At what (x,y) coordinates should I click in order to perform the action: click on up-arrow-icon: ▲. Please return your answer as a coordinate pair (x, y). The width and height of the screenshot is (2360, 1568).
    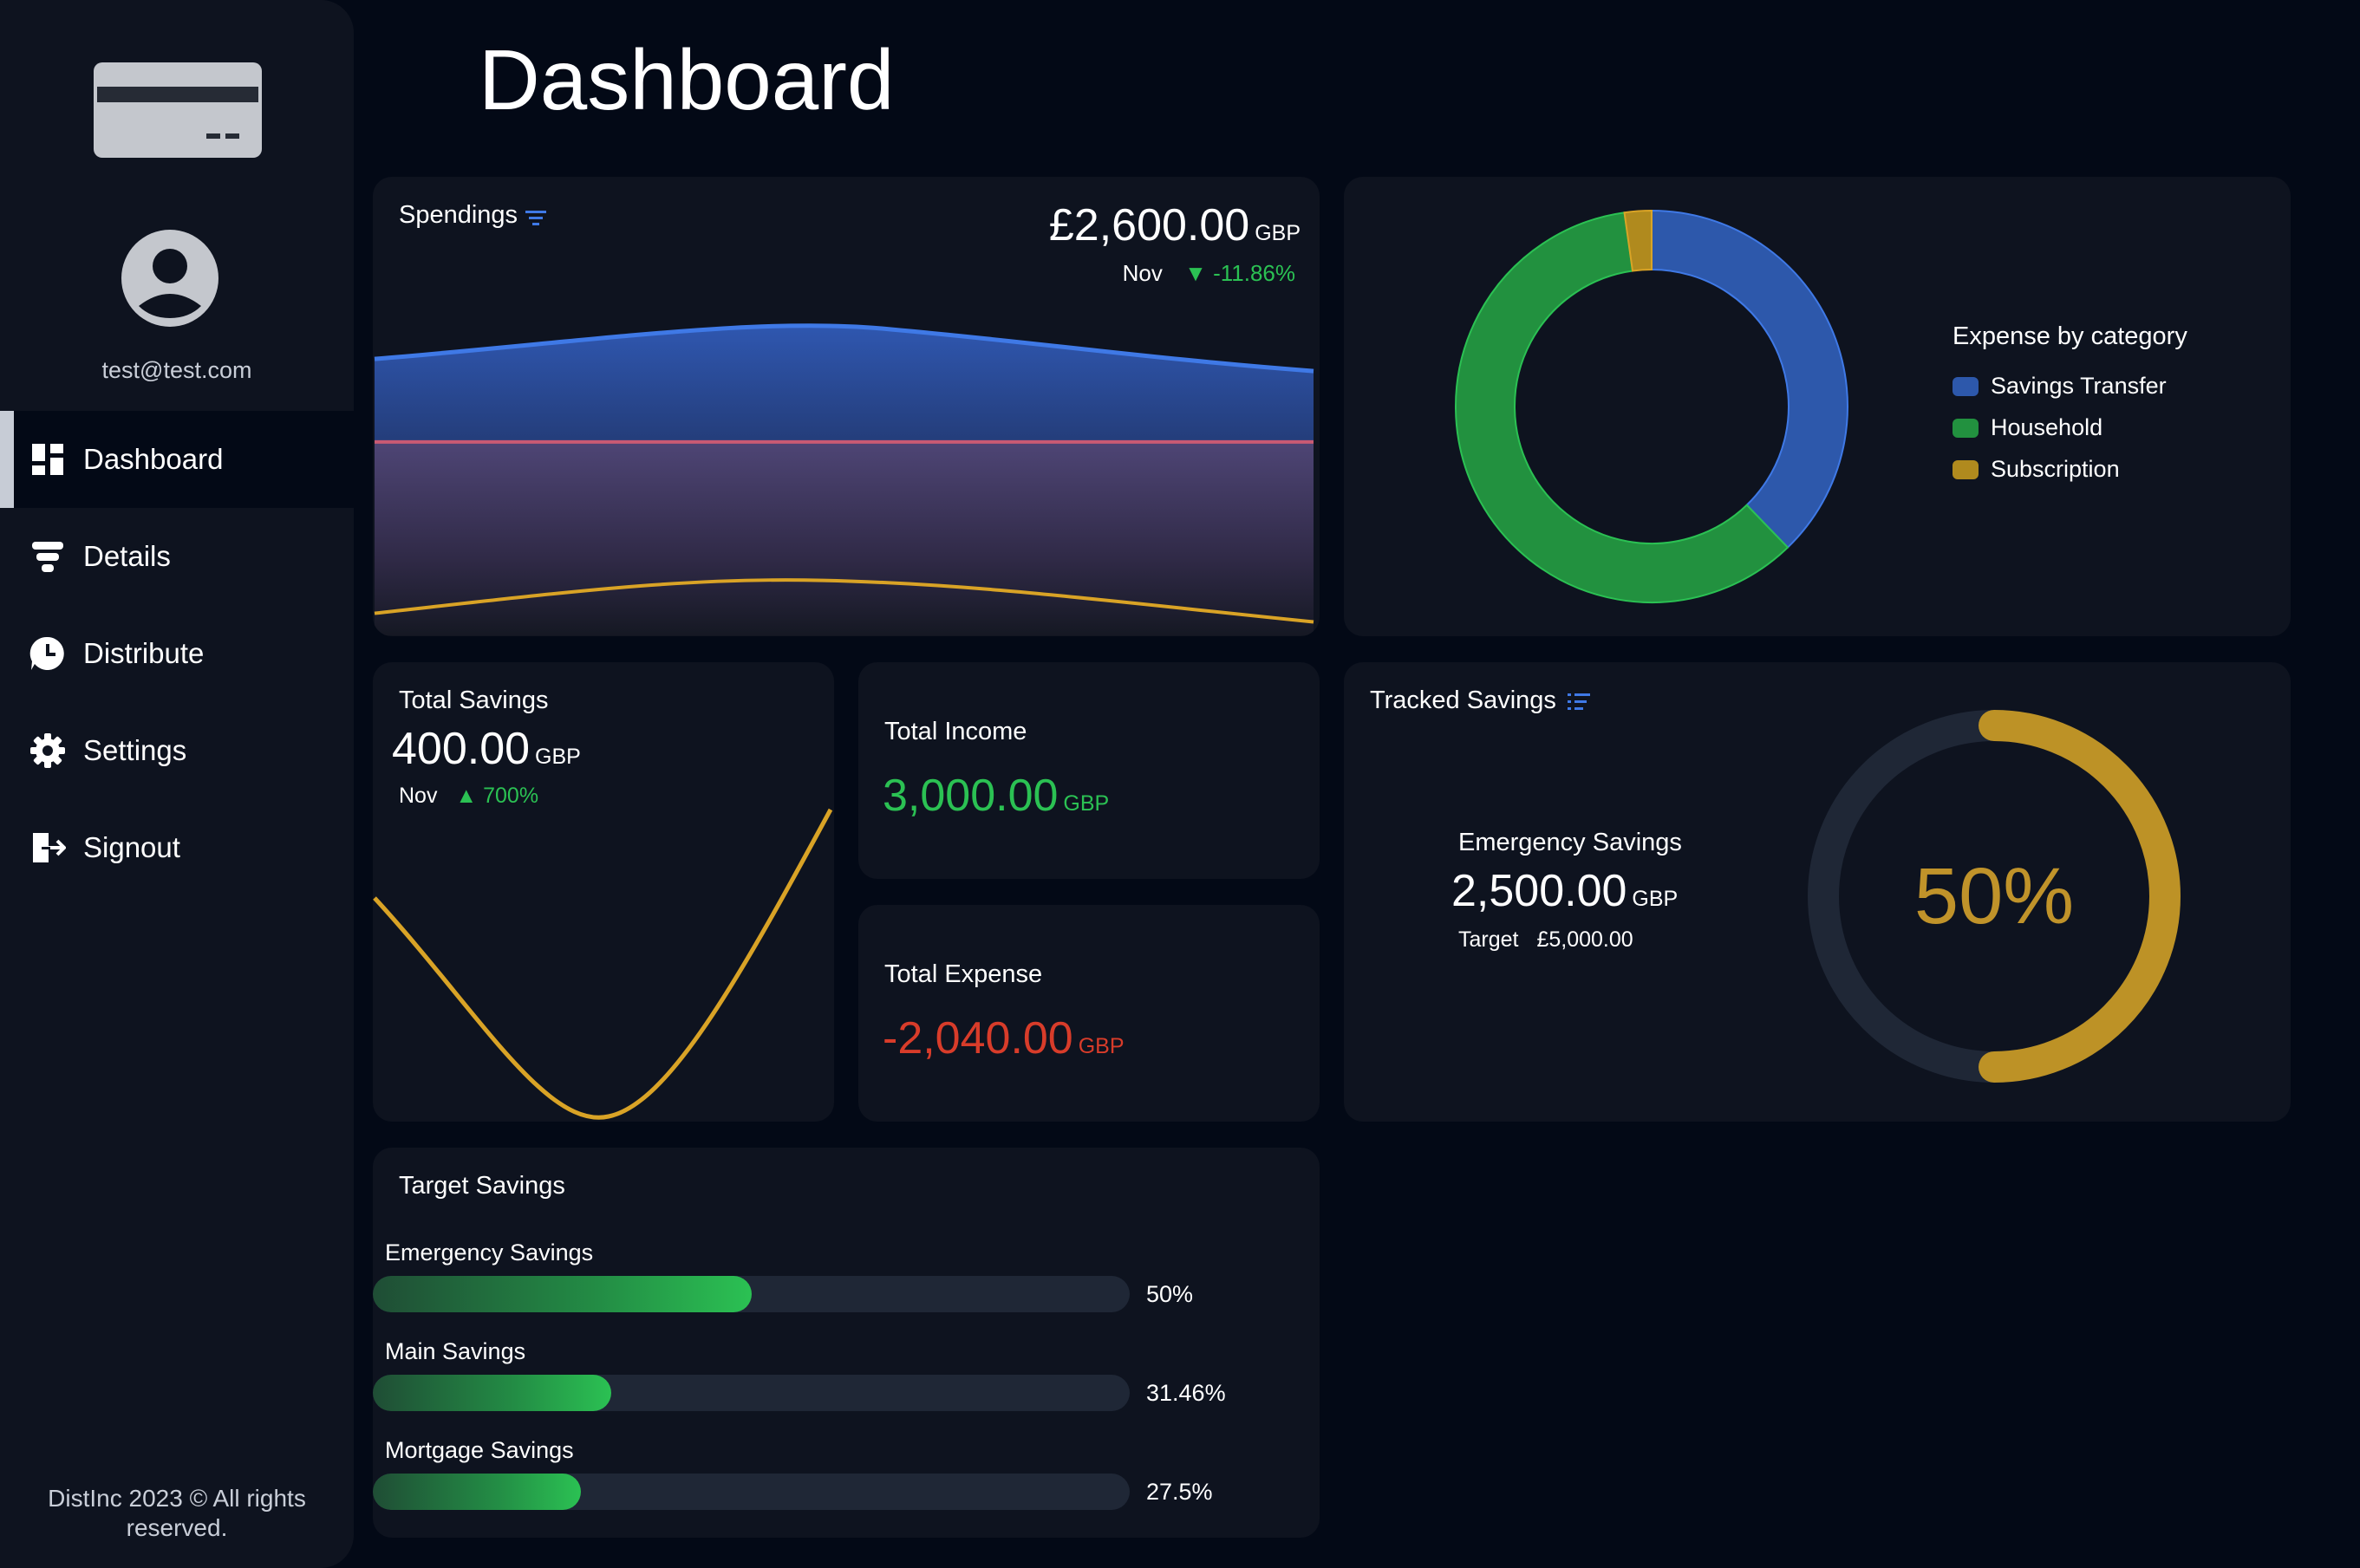
    Looking at the image, I should click on (467, 796).